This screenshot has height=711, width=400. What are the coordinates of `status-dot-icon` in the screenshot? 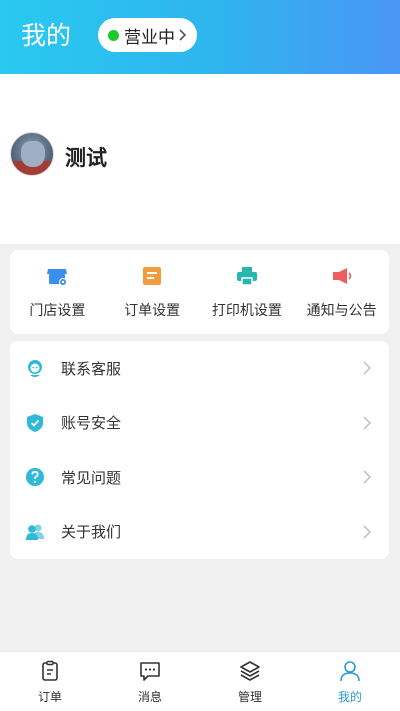 It's located at (113, 35).